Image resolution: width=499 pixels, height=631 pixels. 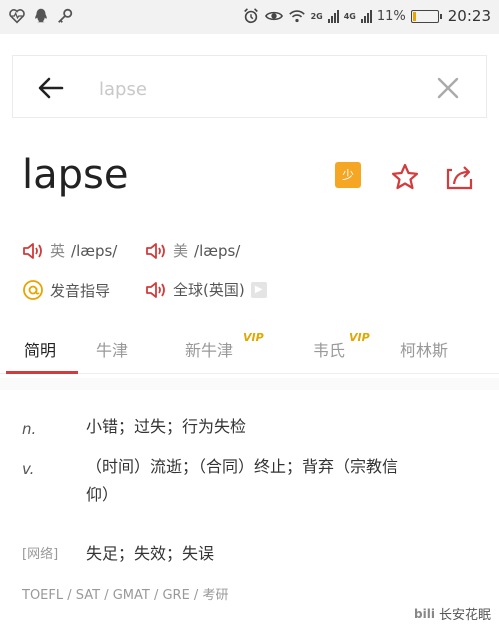 What do you see at coordinates (102, 494) in the screenshot?
I see `definition-text-line2: 仰）` at bounding box center [102, 494].